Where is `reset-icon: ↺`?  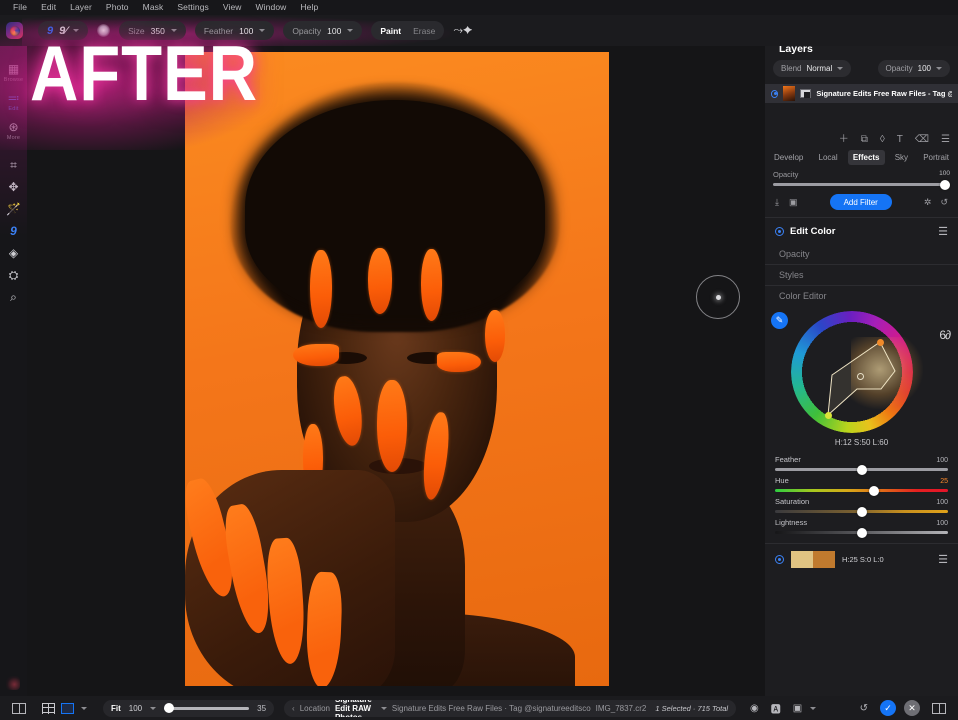 reset-icon: ↺ is located at coordinates (944, 202).